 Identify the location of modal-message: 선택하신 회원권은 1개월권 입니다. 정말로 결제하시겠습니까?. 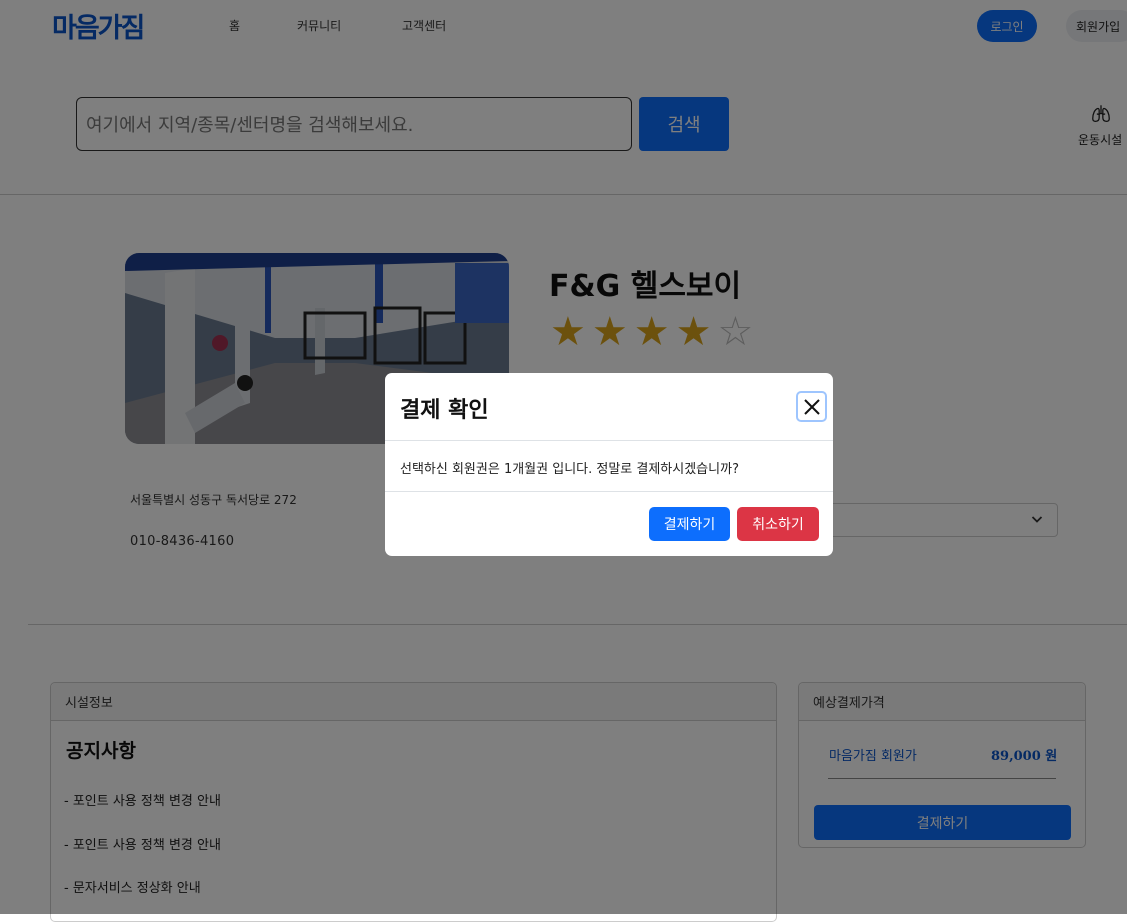
(569, 469).